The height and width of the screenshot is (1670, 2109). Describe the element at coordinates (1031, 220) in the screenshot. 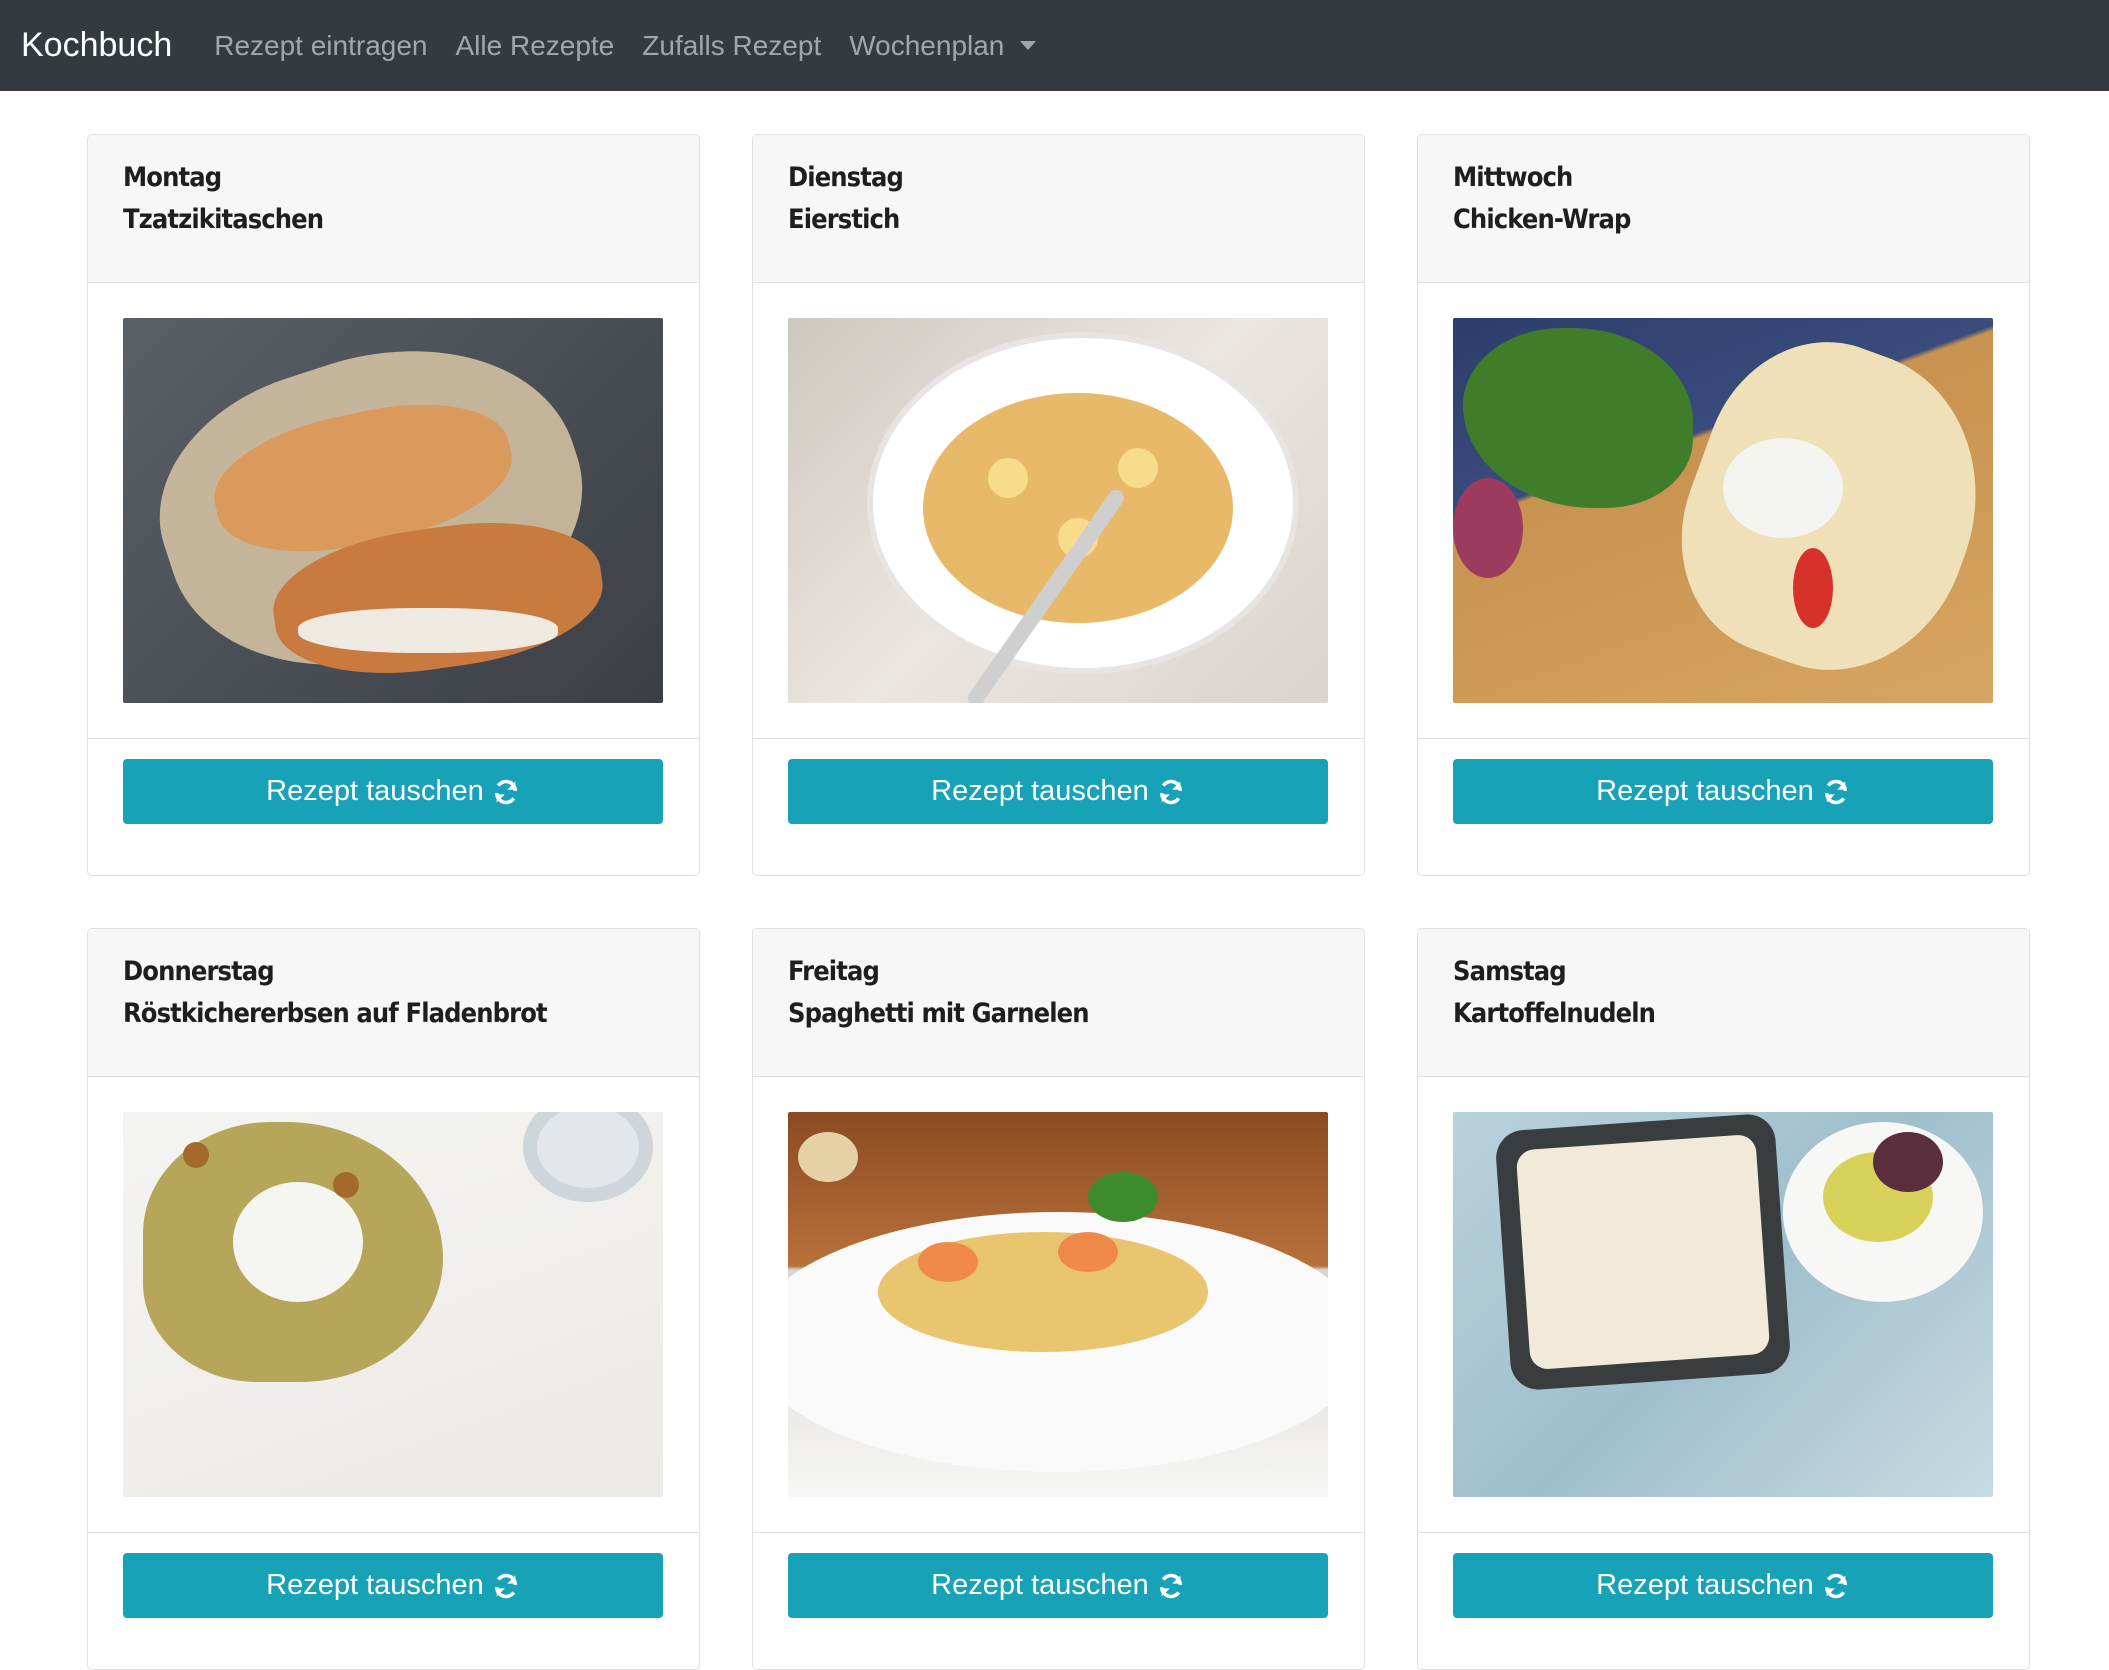

I see `recipe-title: Eierstich` at that location.